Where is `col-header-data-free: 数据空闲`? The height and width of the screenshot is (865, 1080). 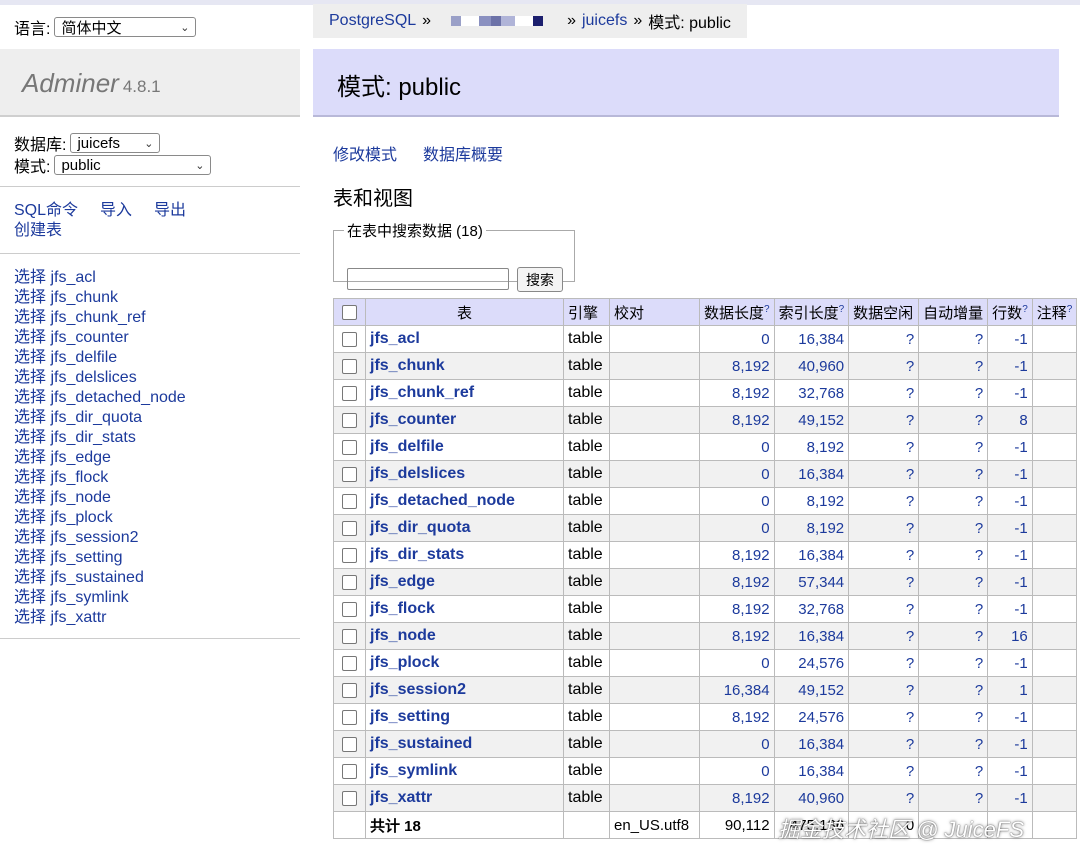
col-header-data-free: 数据空闲 is located at coordinates (884, 312).